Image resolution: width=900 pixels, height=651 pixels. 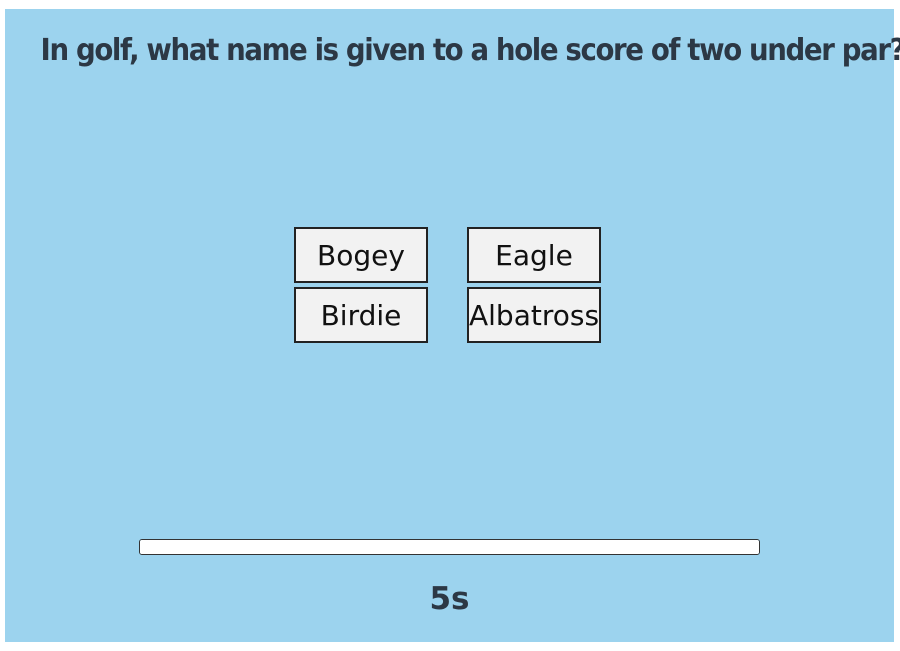 I want to click on timer-progress-fill, so click(x=449, y=547).